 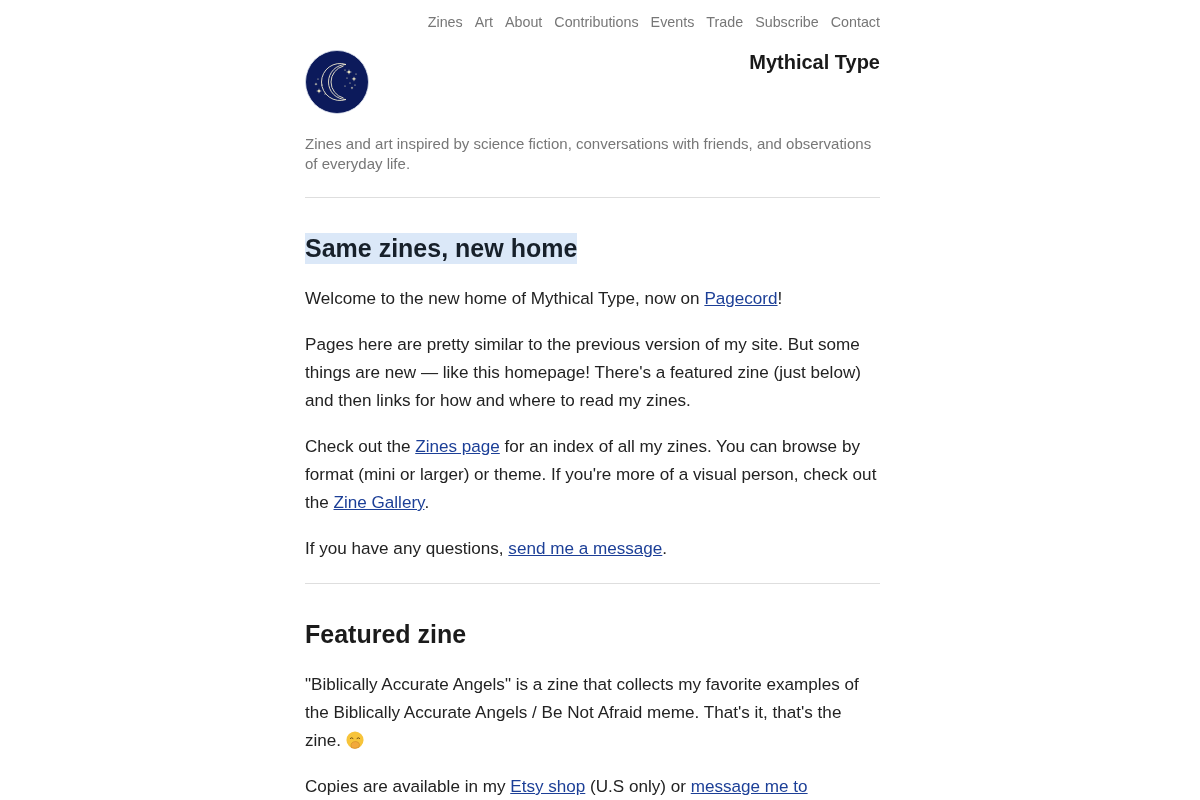 What do you see at coordinates (457, 446) in the screenshot?
I see `inline-link: Zines page` at bounding box center [457, 446].